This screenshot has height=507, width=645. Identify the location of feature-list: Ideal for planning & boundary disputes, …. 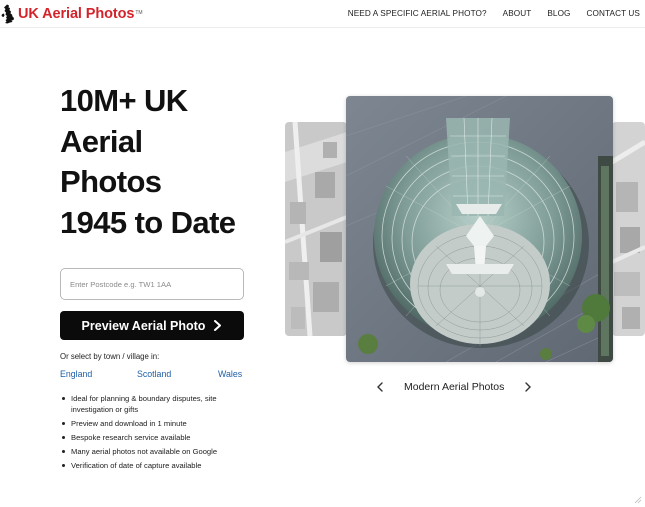
(160, 433).